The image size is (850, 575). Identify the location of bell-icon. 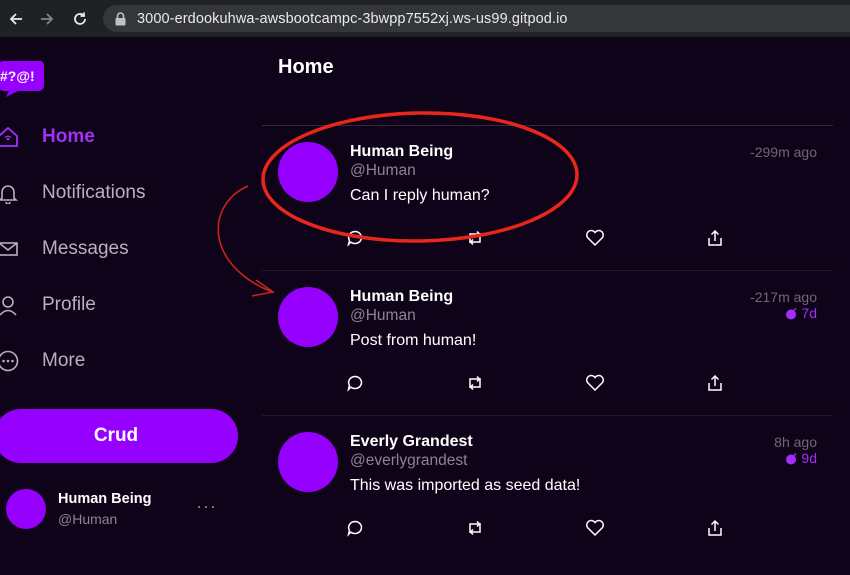
(9, 193).